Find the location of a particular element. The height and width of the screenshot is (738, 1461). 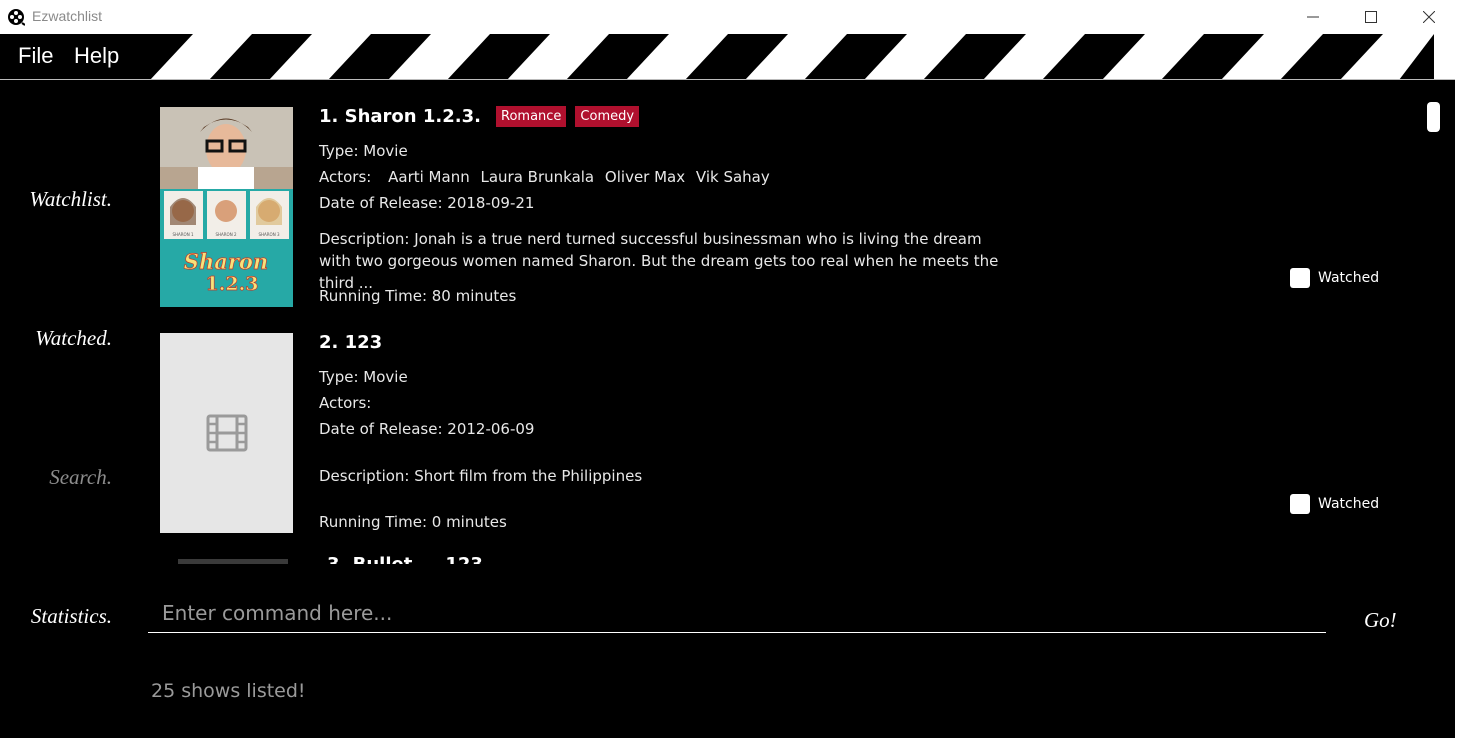

menu-bar: File Help is located at coordinates (730, 57).